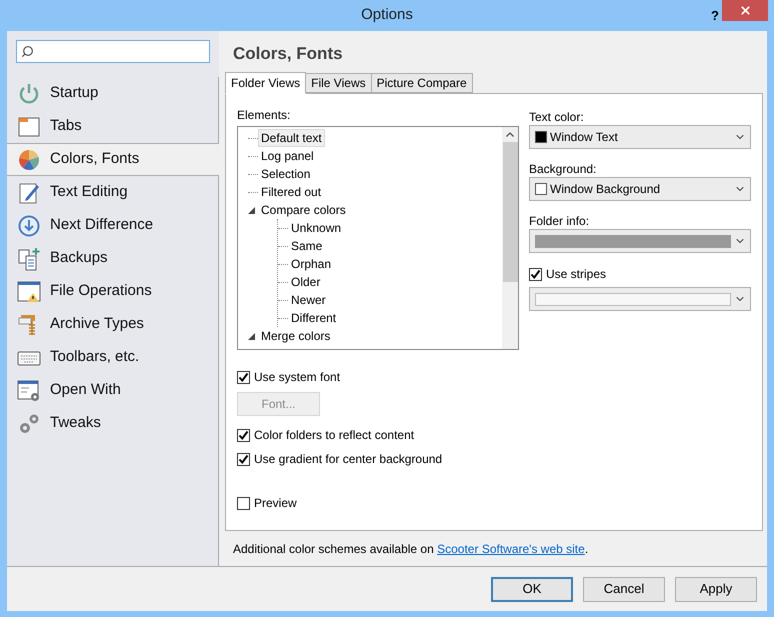 The height and width of the screenshot is (617, 774). What do you see at coordinates (307, 246) in the screenshot?
I see `tree-item: Same` at bounding box center [307, 246].